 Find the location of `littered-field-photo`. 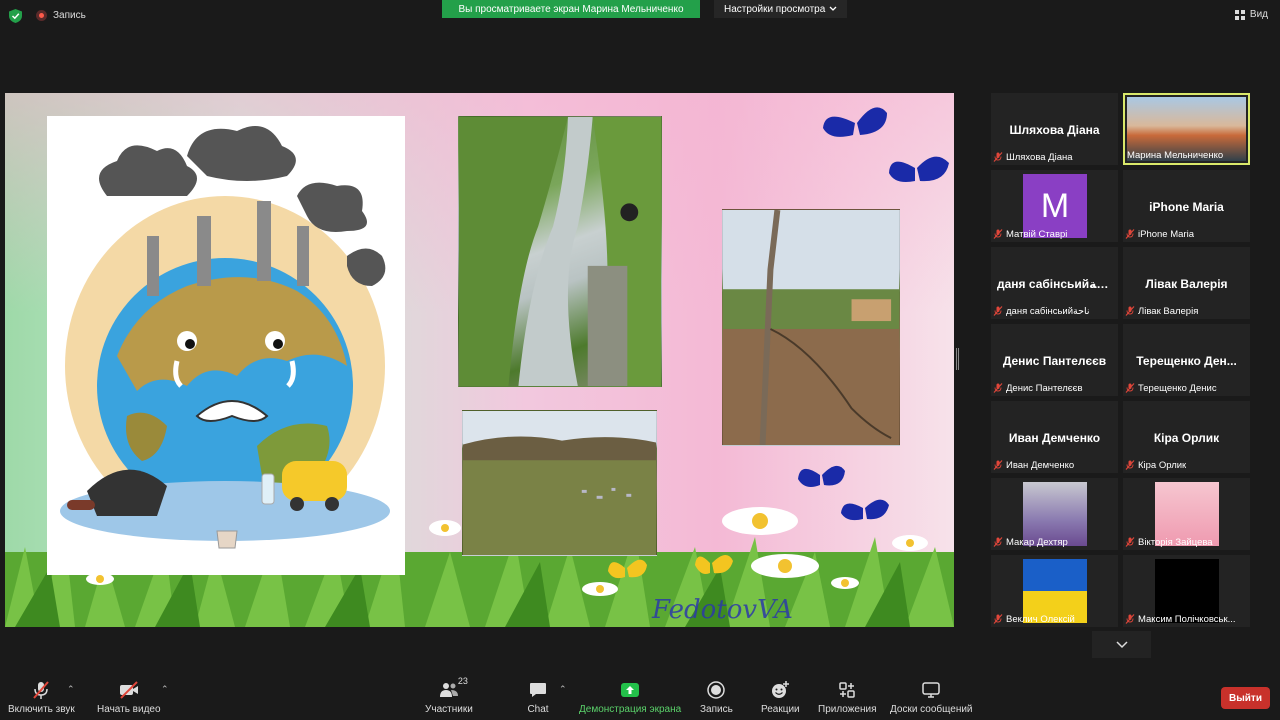

littered-field-photo is located at coordinates (559, 483).